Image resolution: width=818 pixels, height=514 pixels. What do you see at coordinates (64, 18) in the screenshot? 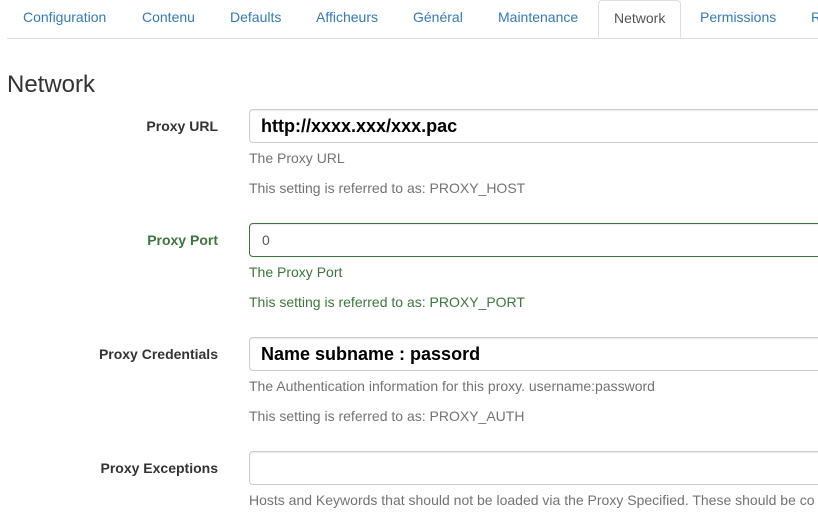
I see `tab-configuration: Configuration` at bounding box center [64, 18].